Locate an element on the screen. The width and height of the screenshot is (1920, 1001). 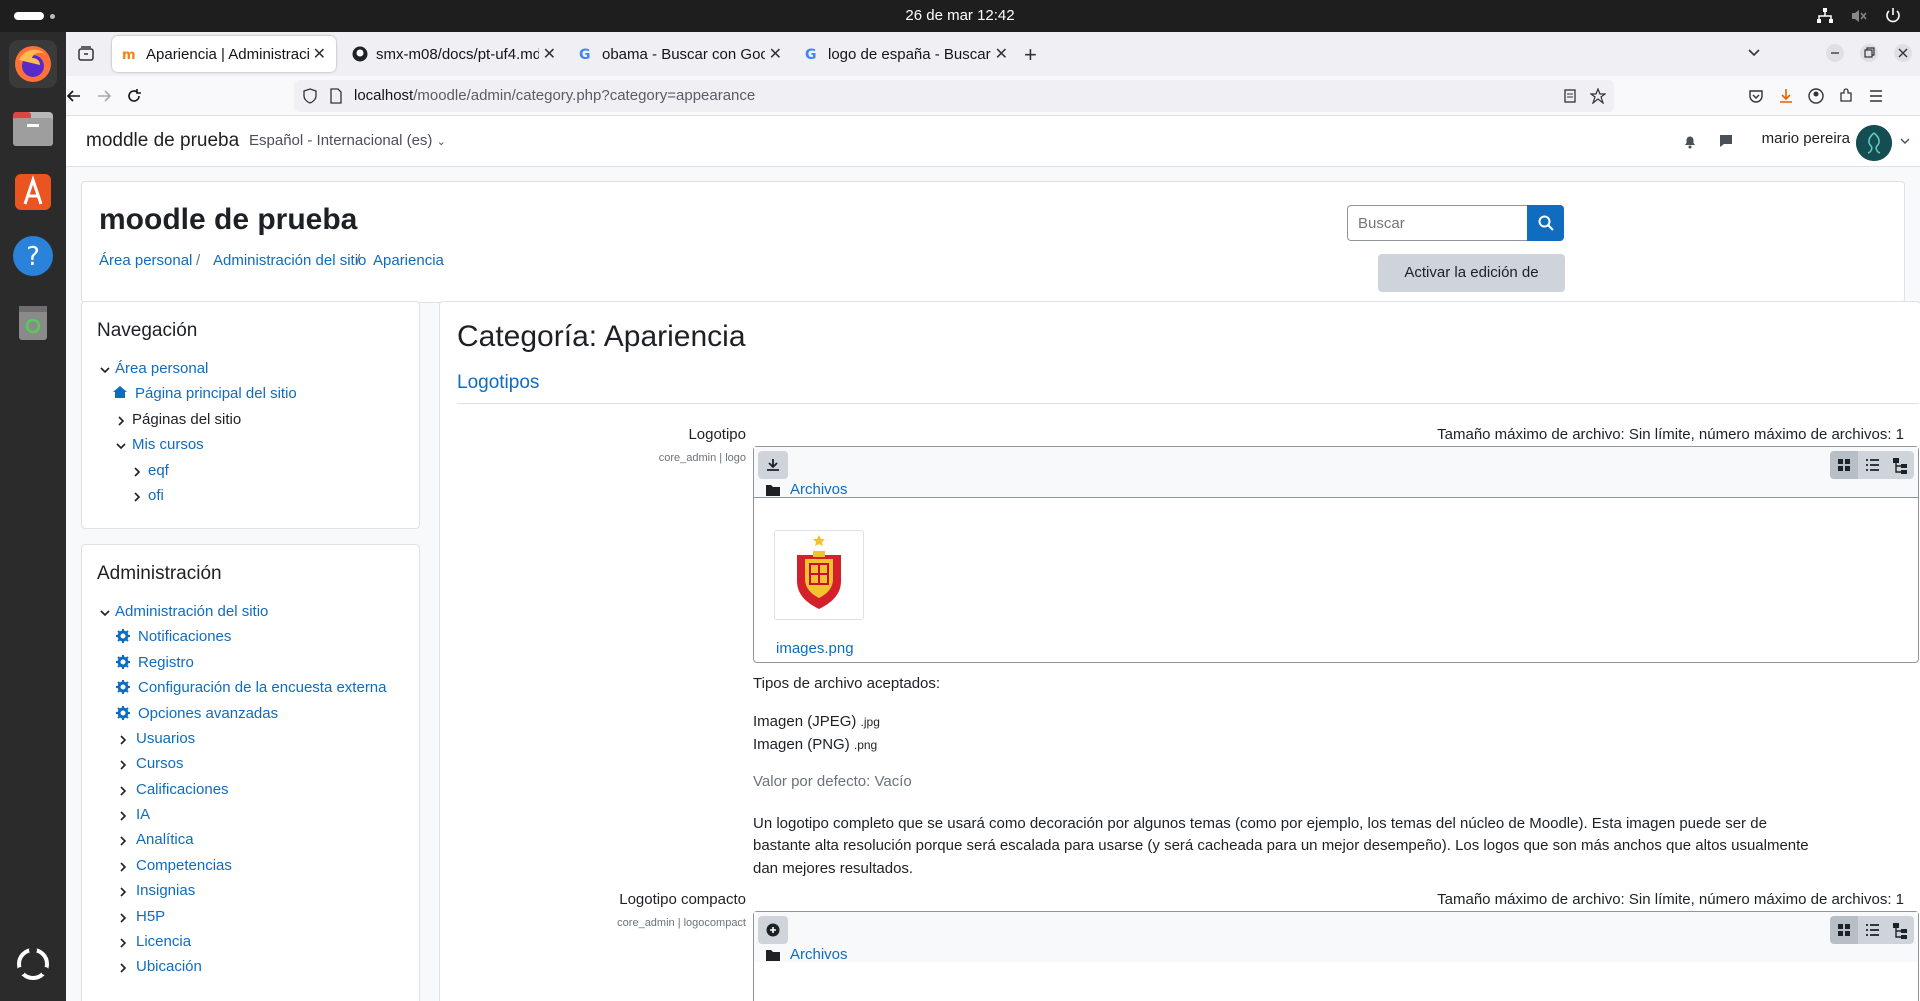
admin-competencias: Competencias is located at coordinates (184, 865).